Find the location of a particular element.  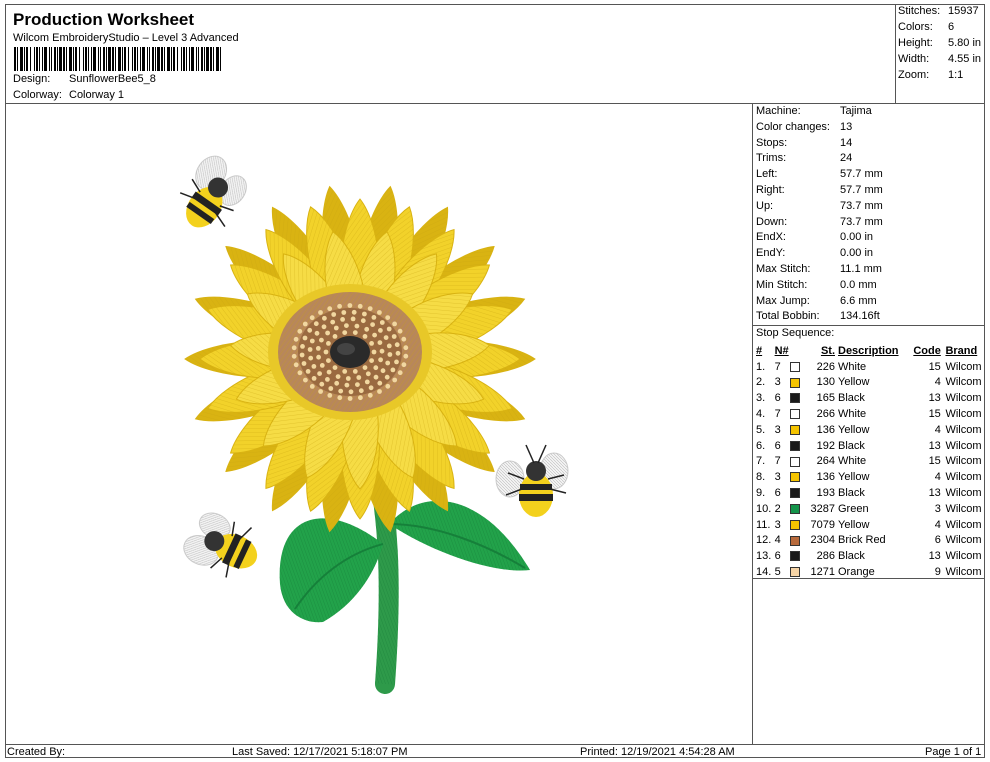

machine-info-value: 13 is located at coordinates (846, 126).